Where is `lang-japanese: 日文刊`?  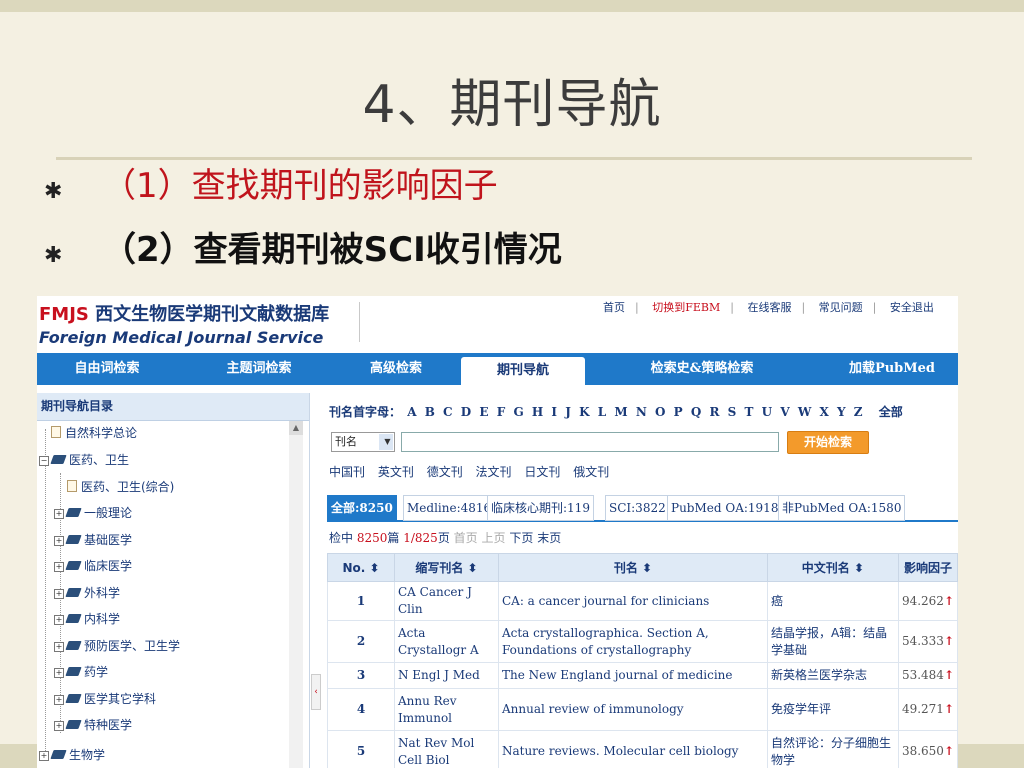 lang-japanese: 日文刊 is located at coordinates (542, 472).